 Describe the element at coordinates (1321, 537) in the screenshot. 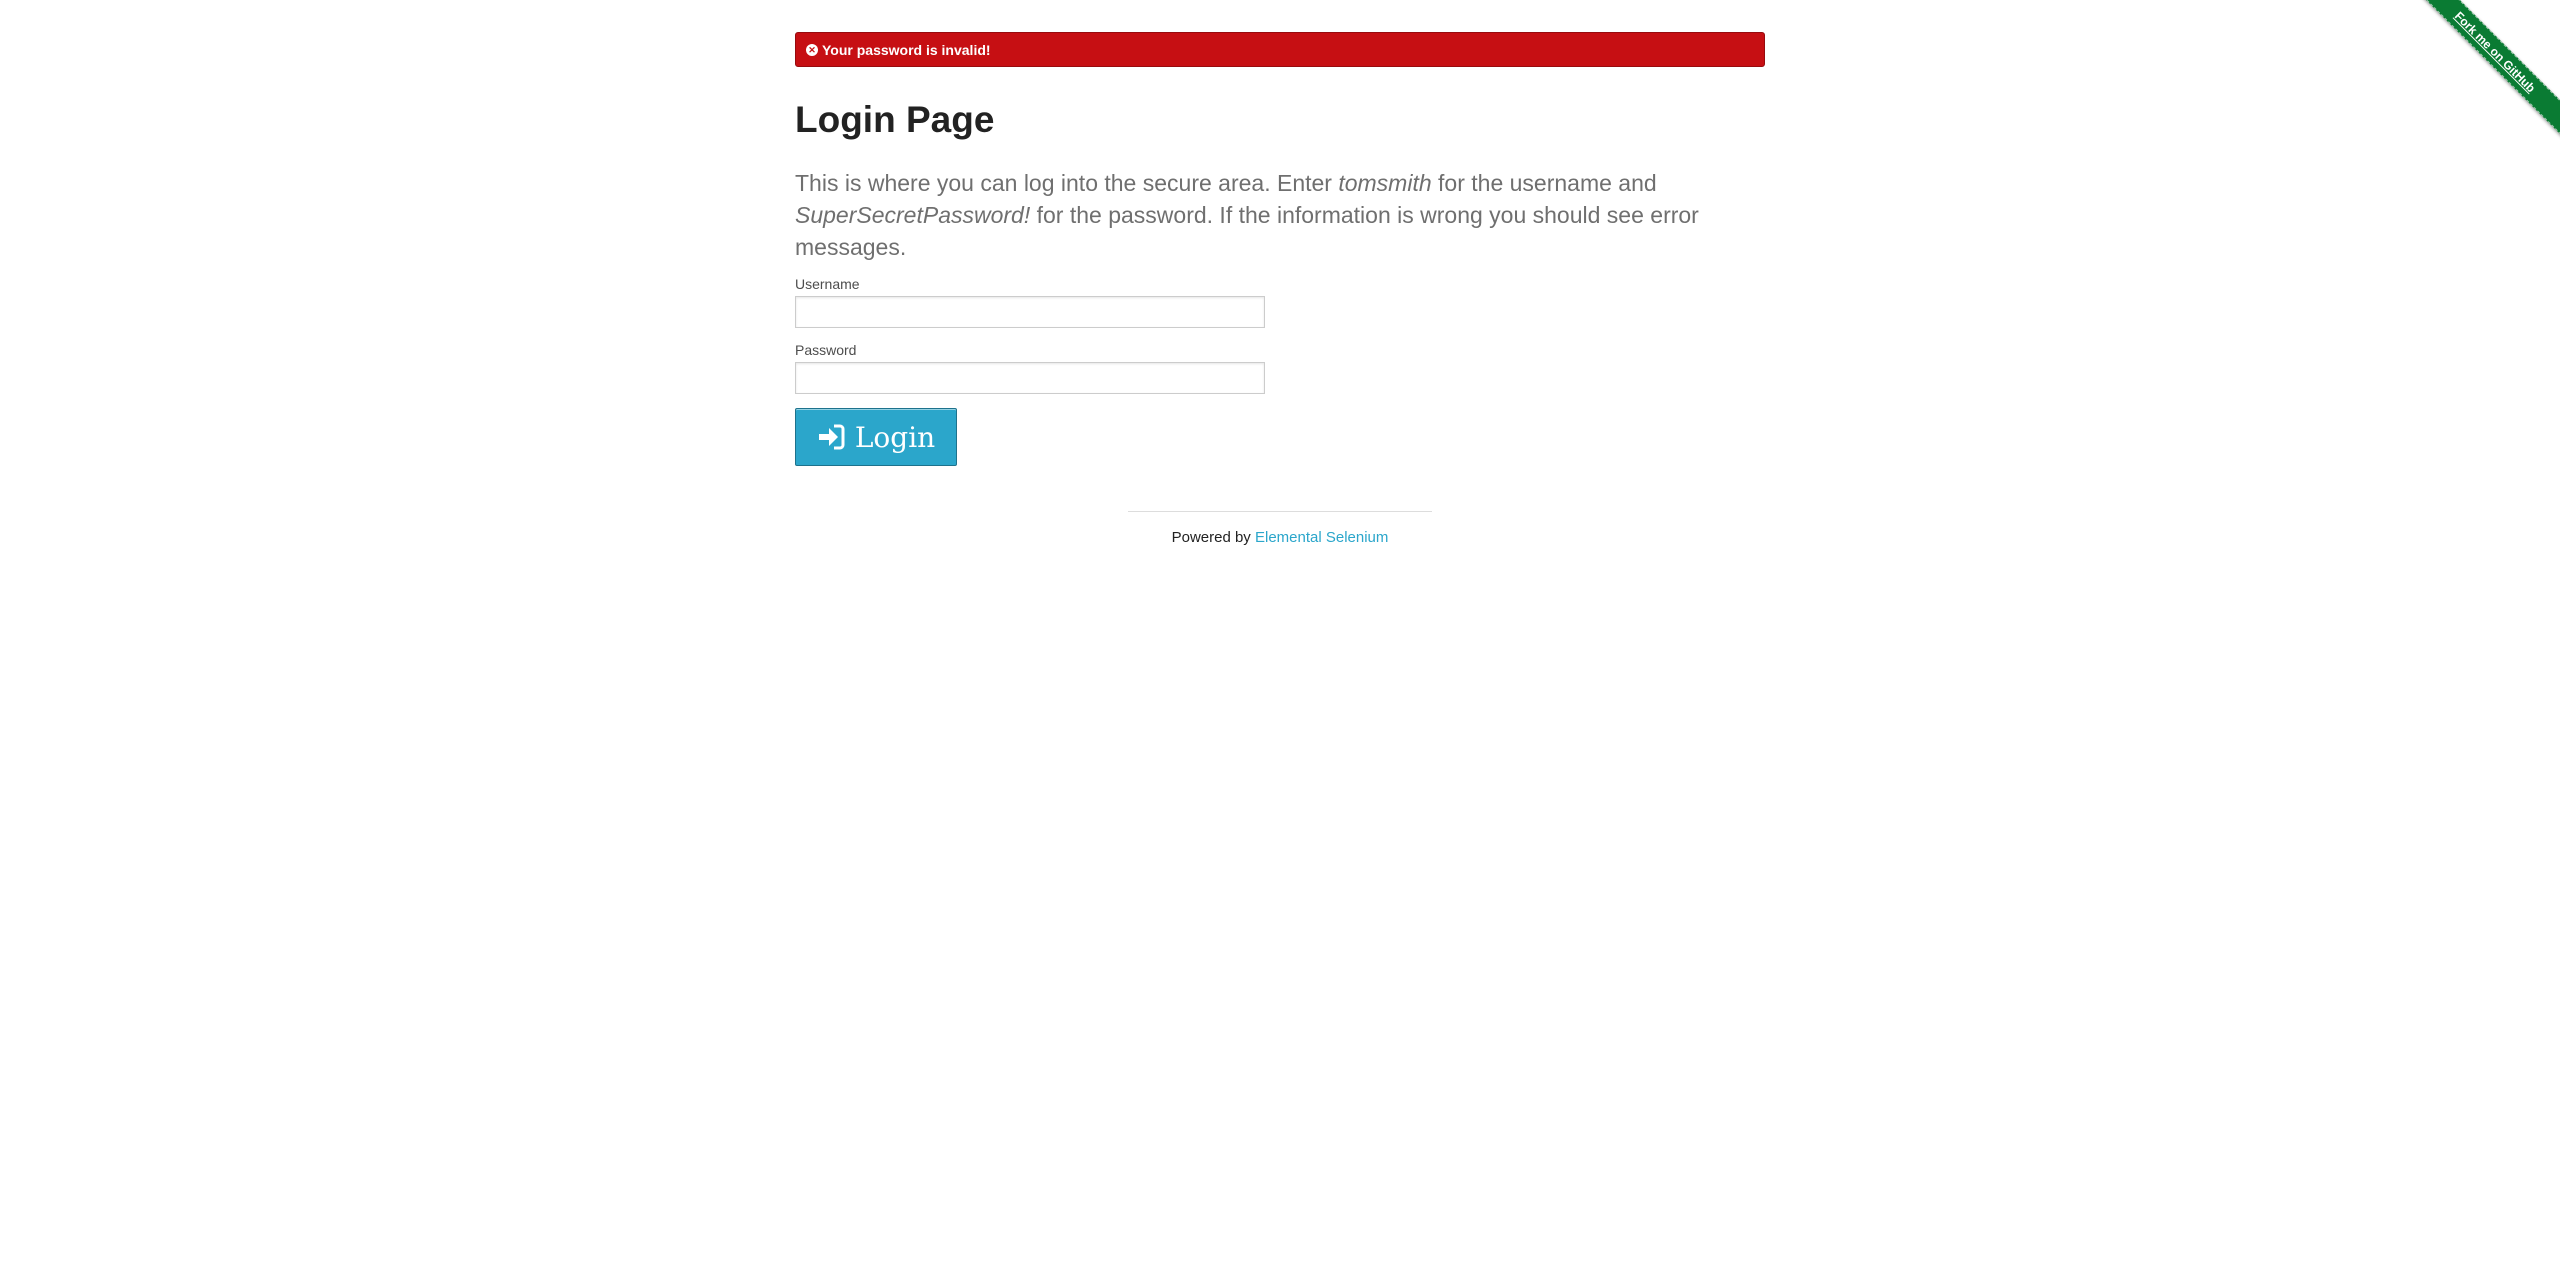

I see `elemental-selenium-link: Elemental Selenium` at that location.